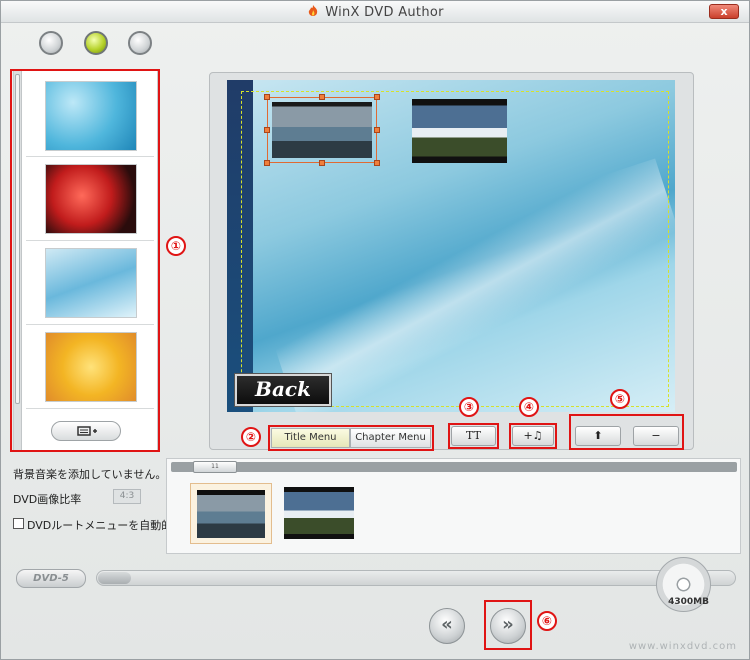  I want to click on music-status-text: 背景音楽を添加していません。, so click(90, 474).